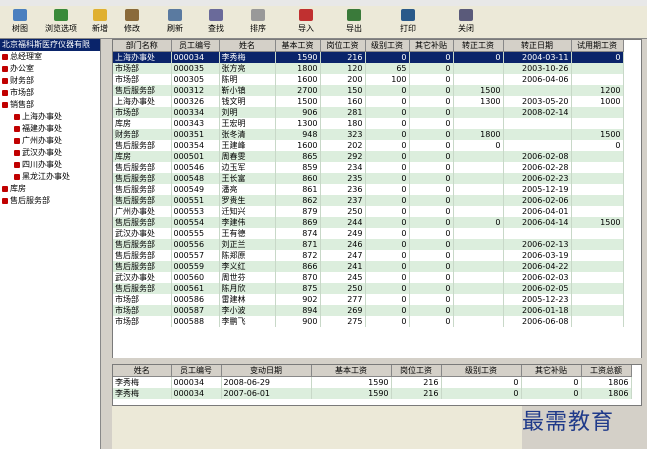 Image resolution: width=647 pixels, height=449 pixels. I want to click on refresh-button: 刷新, so click(175, 22).